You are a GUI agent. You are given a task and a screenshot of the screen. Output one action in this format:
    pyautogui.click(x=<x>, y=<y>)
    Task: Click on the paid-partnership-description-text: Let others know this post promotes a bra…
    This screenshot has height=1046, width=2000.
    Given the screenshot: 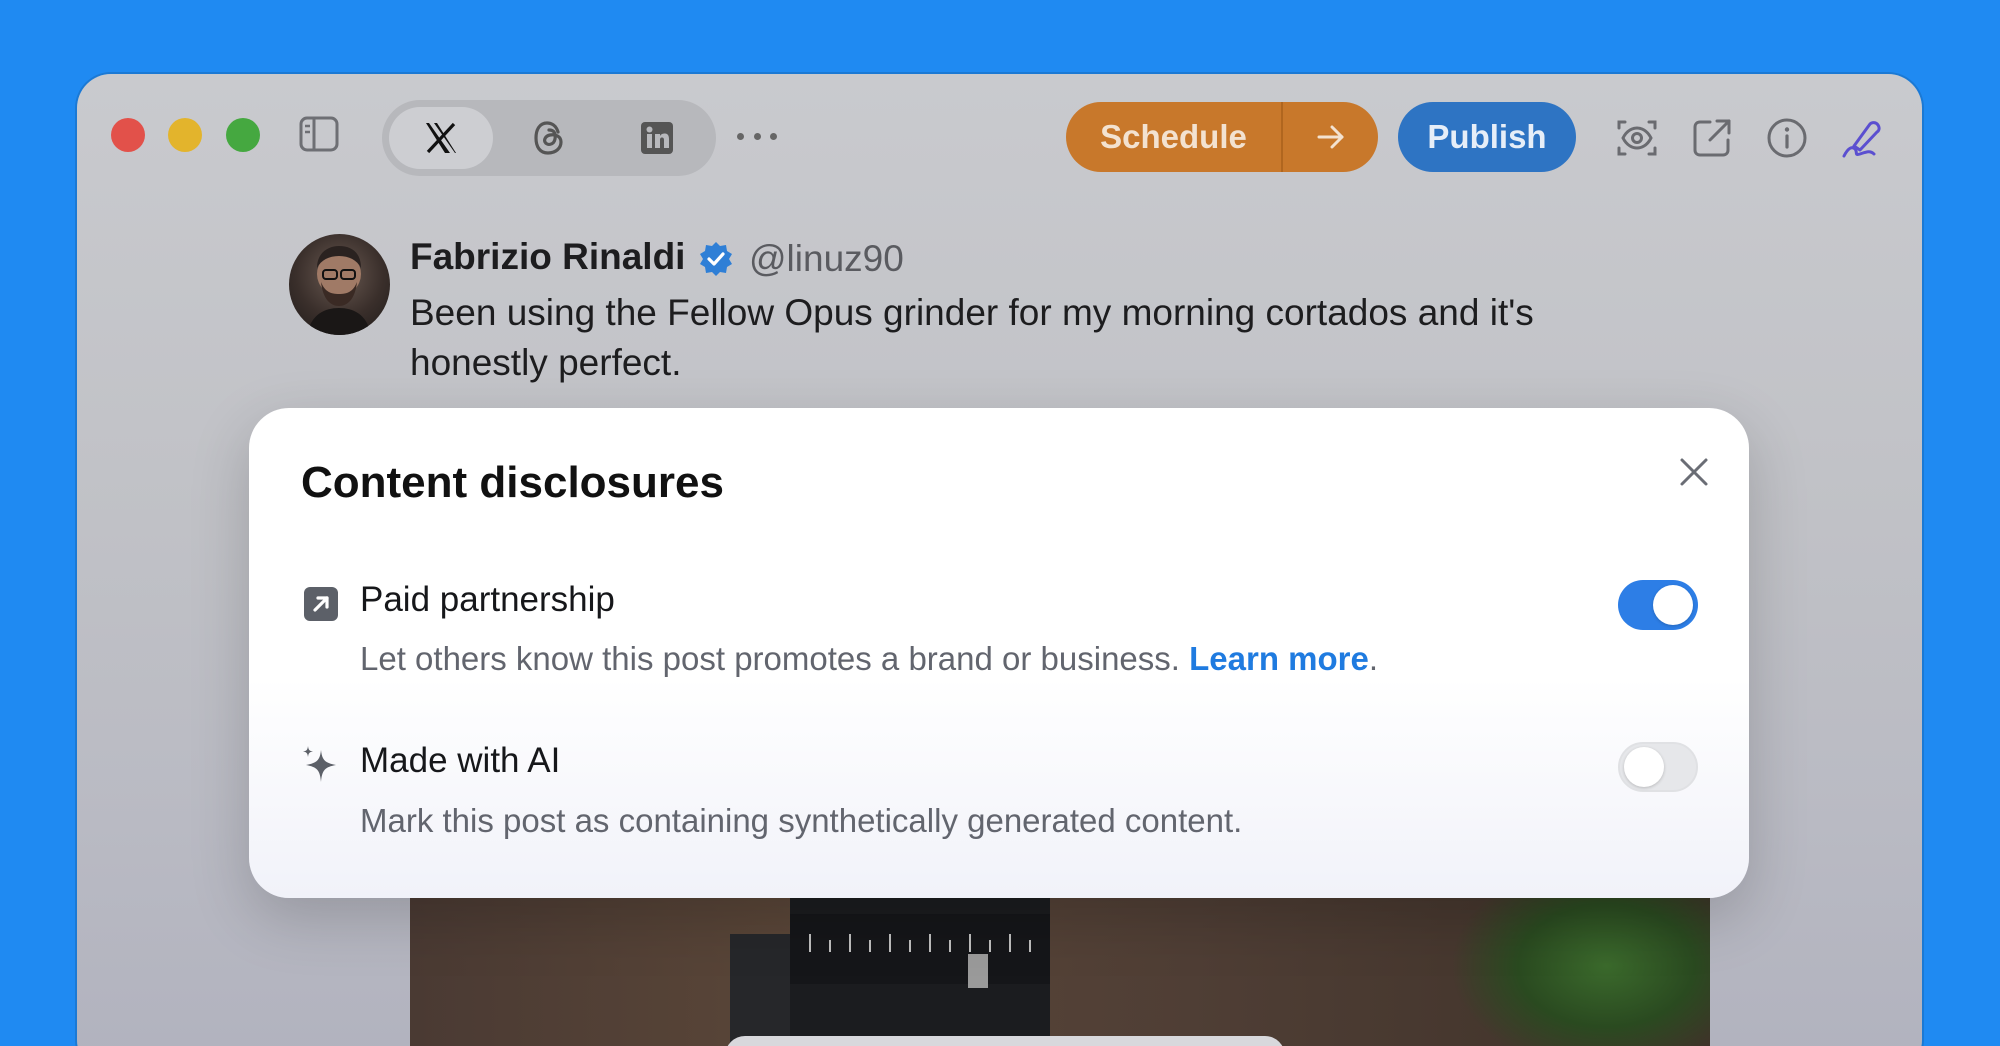 What is the action you would take?
    pyautogui.click(x=770, y=658)
    